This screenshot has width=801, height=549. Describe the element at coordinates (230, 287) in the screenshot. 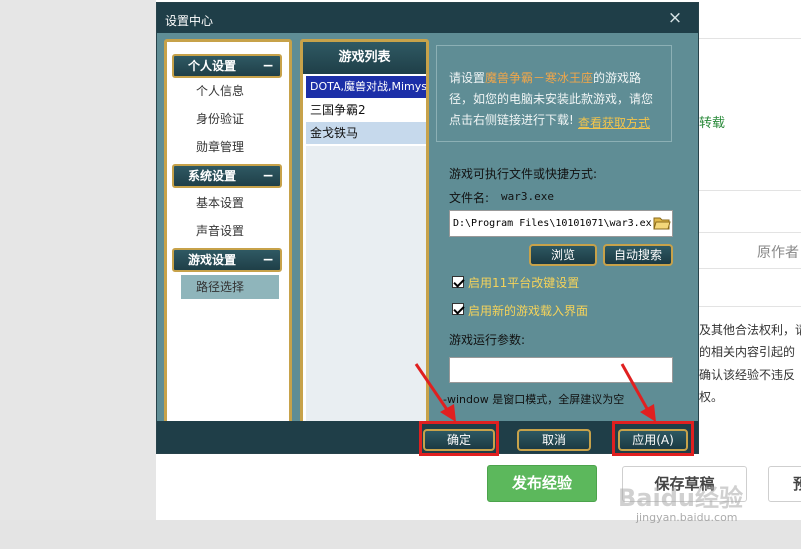

I see `nav-item-path: 路径选择` at that location.